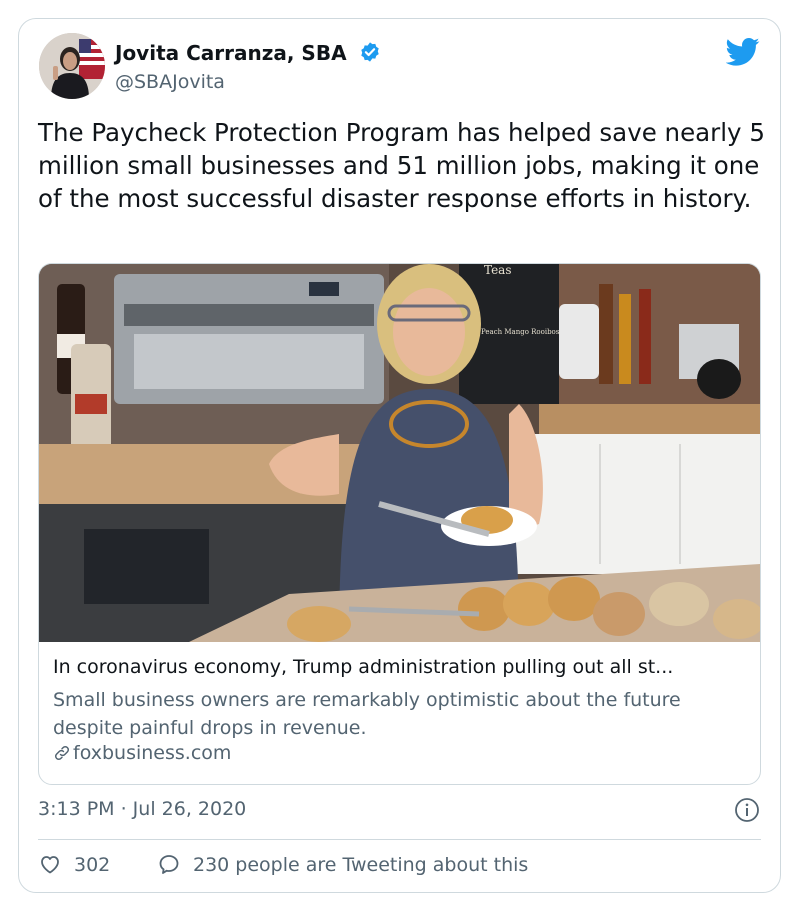  I want to click on link-card-domain: foxbusiness.com, so click(142, 753).